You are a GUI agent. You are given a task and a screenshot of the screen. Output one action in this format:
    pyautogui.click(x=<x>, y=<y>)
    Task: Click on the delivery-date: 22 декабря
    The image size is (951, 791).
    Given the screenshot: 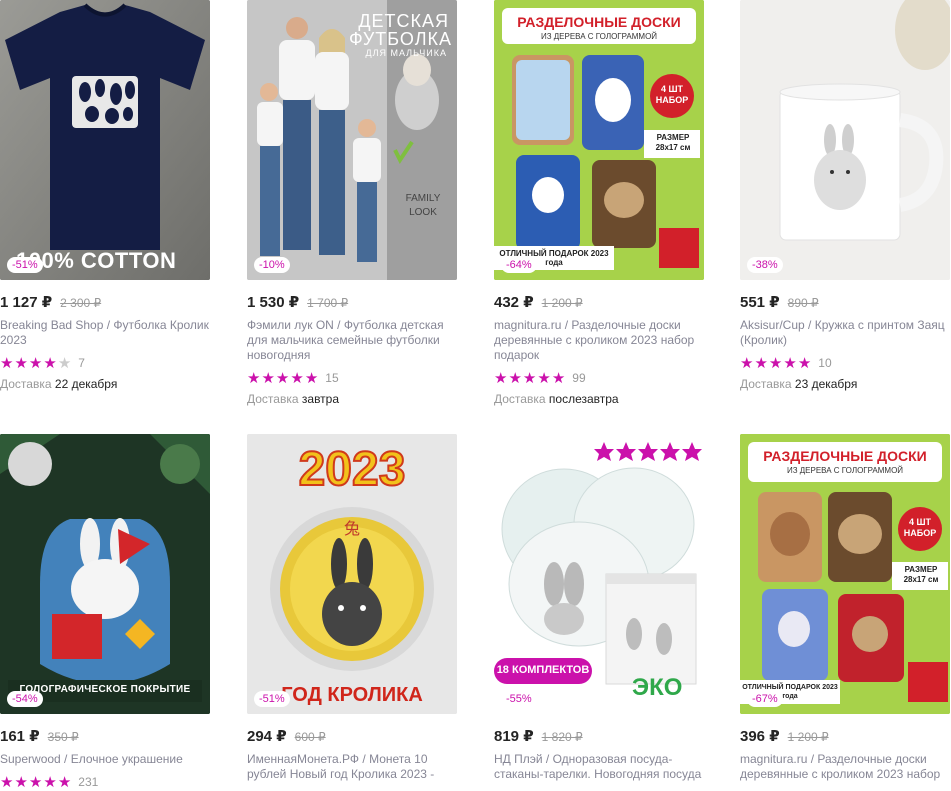 What is the action you would take?
    pyautogui.click(x=86, y=384)
    